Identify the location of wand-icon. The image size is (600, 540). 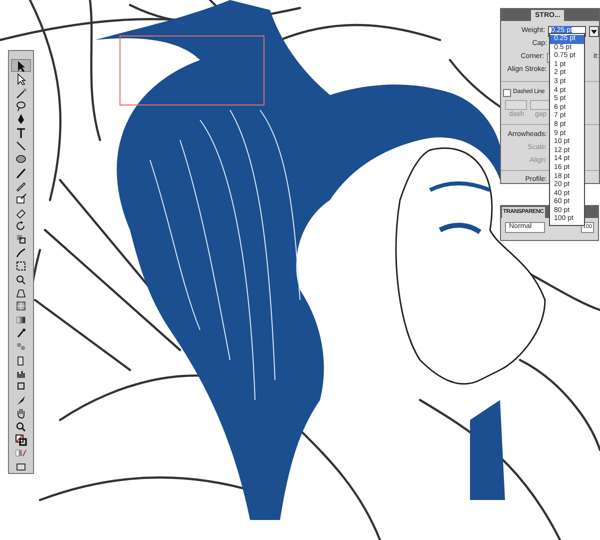
(21, 92).